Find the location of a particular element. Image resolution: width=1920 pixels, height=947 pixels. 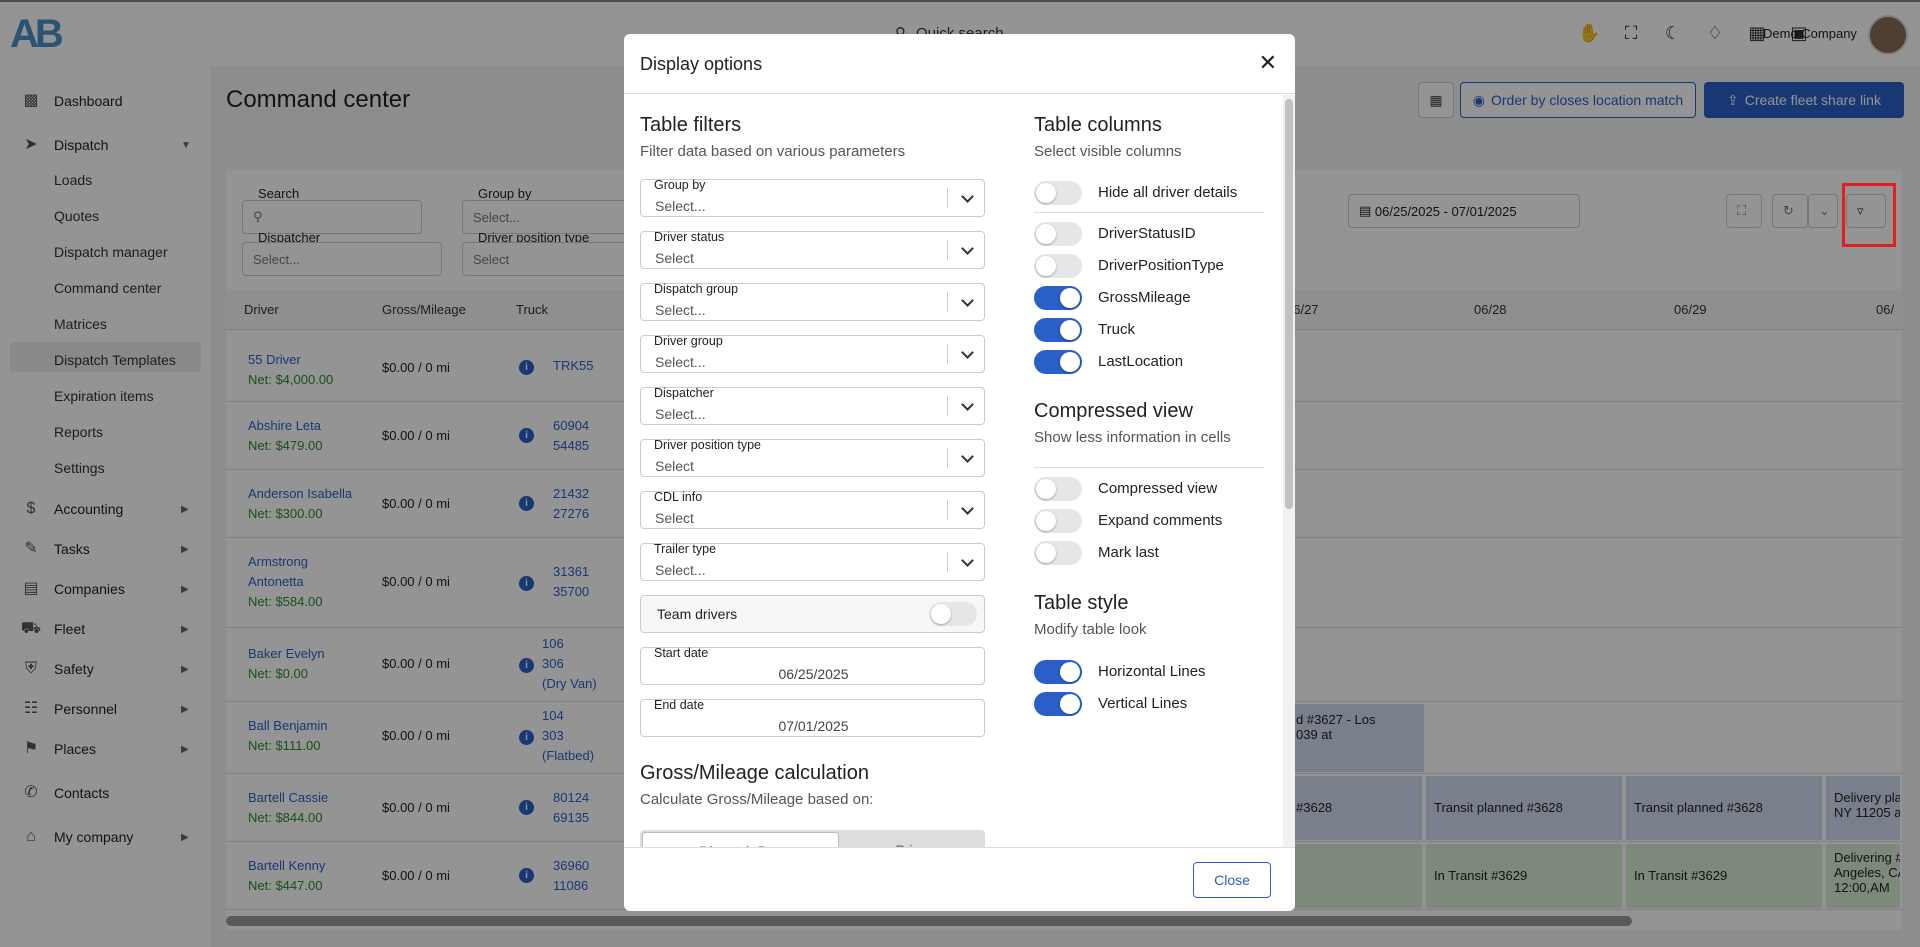

table-filters-subtitle: Filter data based on various parameters is located at coordinates (773, 151).